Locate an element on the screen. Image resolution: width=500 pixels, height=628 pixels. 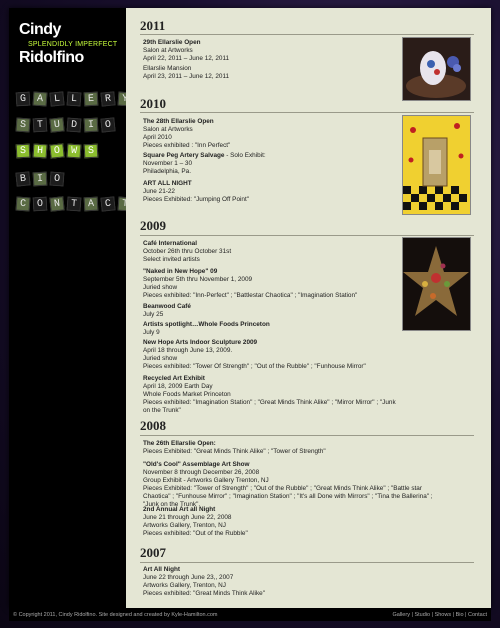
show-title: "Old's Cool" Assemblage Art Show is located at coordinates (196, 464).